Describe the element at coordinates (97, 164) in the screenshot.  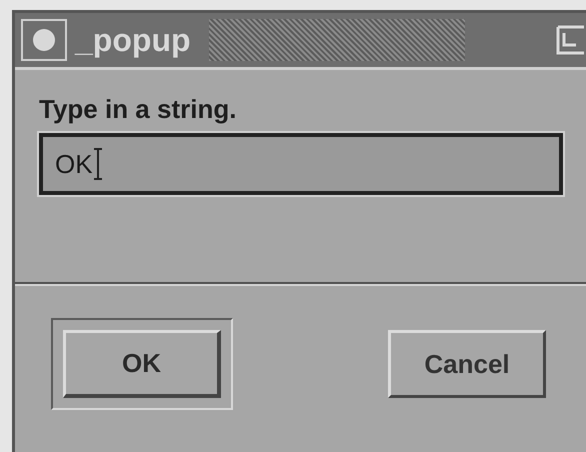
I see `text-cursor-icon` at that location.